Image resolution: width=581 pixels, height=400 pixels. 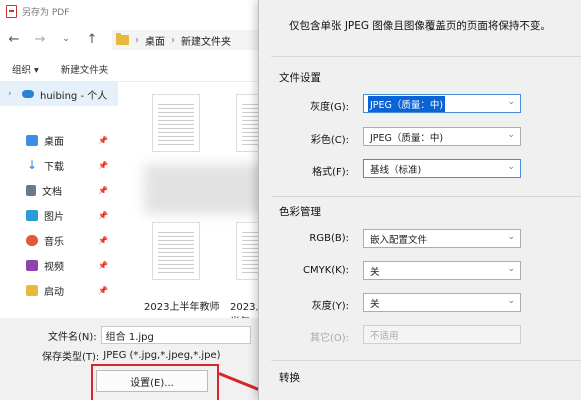 I want to click on format-select: 基线（标准) ⌄, so click(x=442, y=168).